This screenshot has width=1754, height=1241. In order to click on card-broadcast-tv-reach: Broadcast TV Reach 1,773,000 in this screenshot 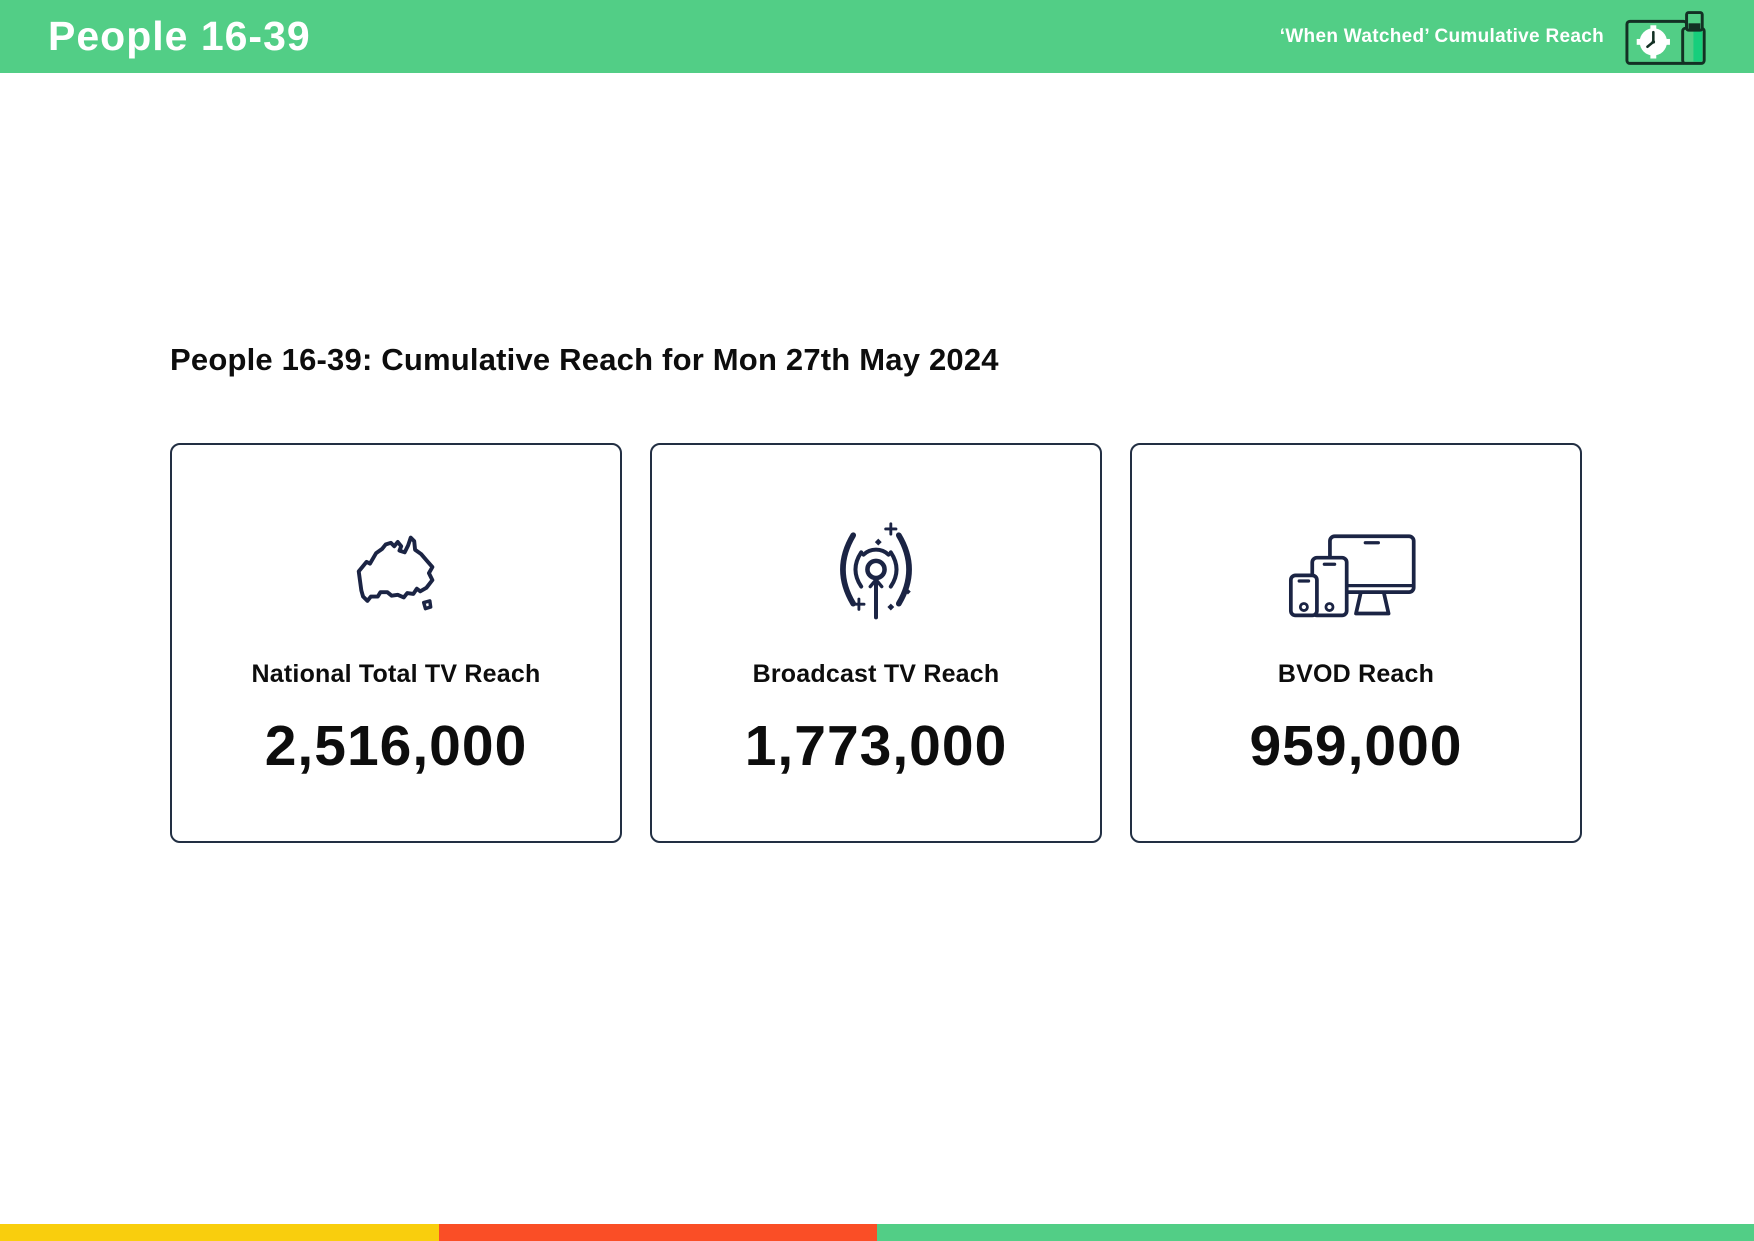, I will do `click(876, 643)`.